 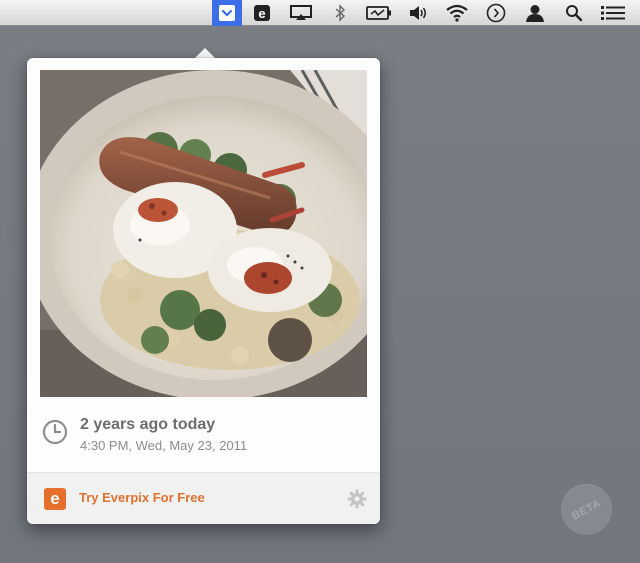 I want to click on wifi-icon, so click(x=456, y=13).